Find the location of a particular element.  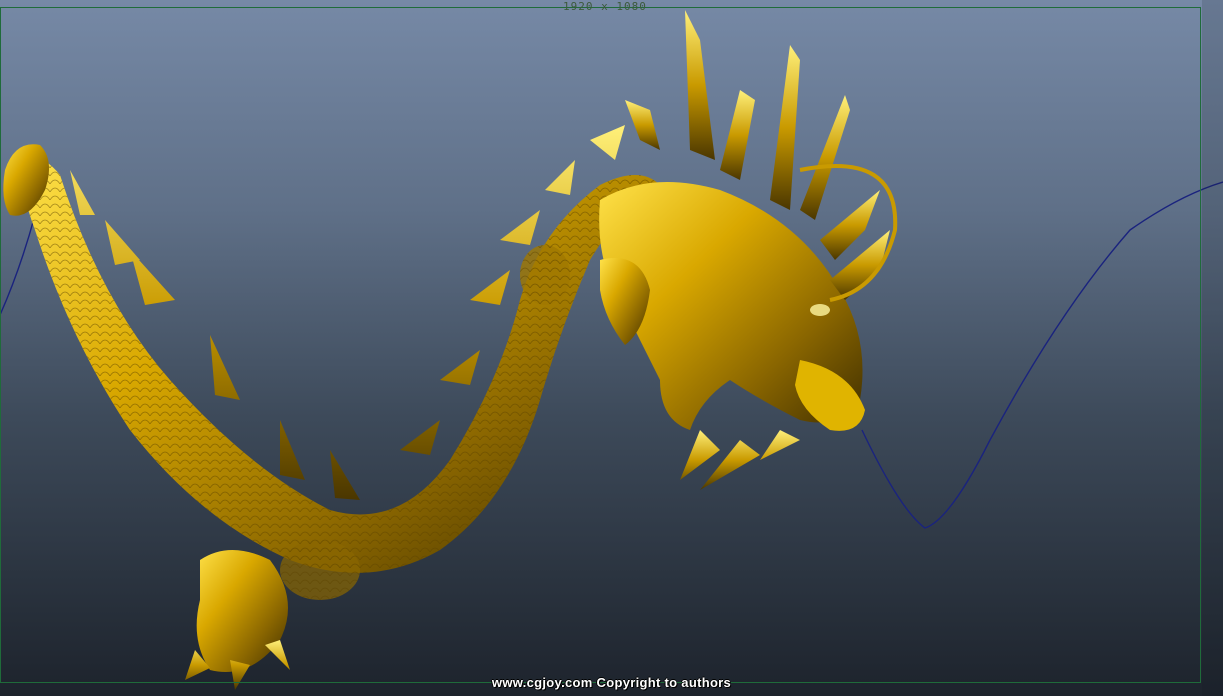

watermark-text: www.cgjoy.com Copyright to authors is located at coordinates (611, 682).